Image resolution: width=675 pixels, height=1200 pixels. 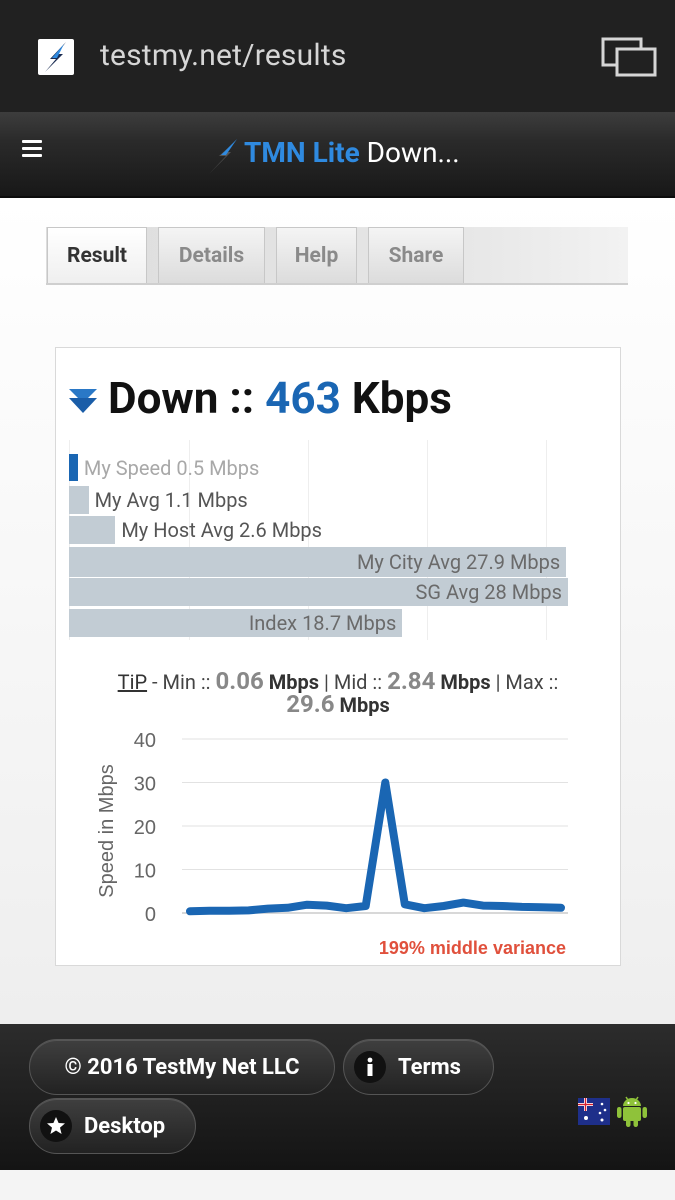 What do you see at coordinates (145, 828) in the screenshot?
I see `y-tick-label: 20` at bounding box center [145, 828].